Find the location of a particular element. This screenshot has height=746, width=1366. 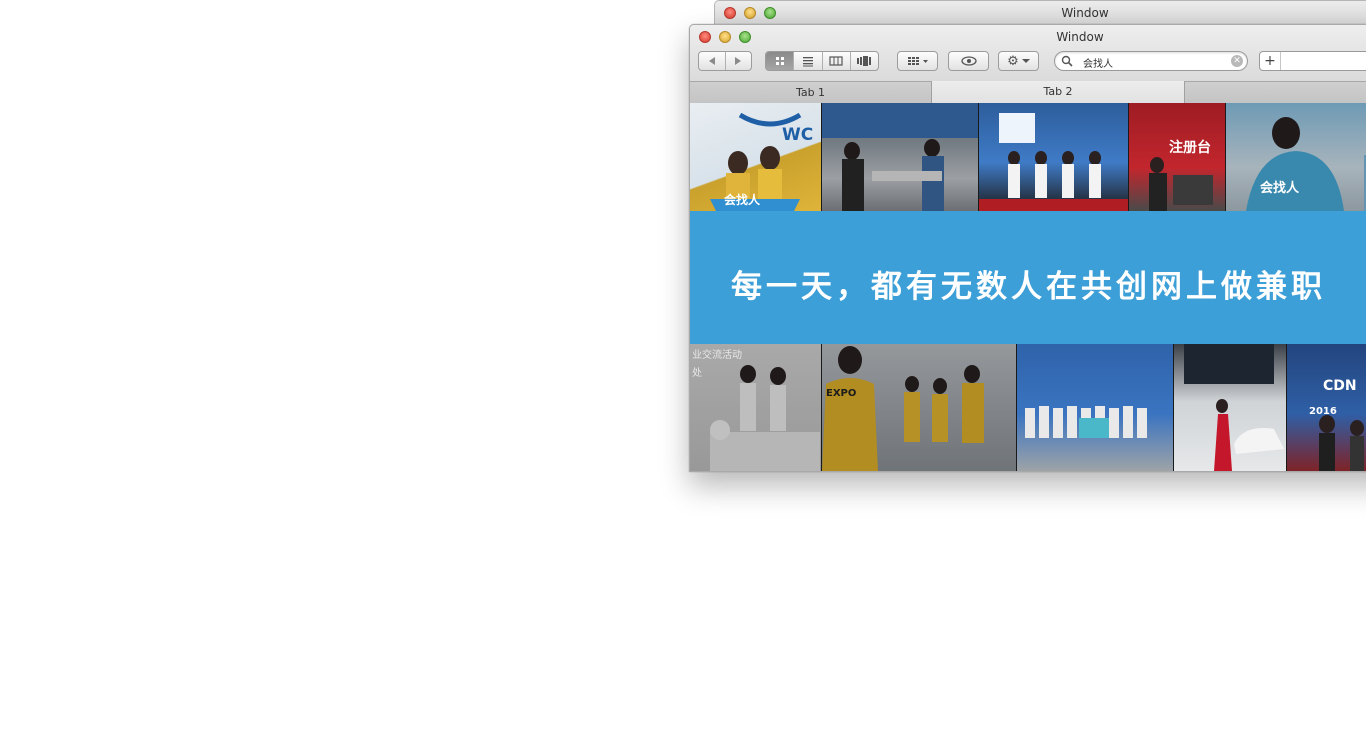

back-button is located at coordinates (712, 61).